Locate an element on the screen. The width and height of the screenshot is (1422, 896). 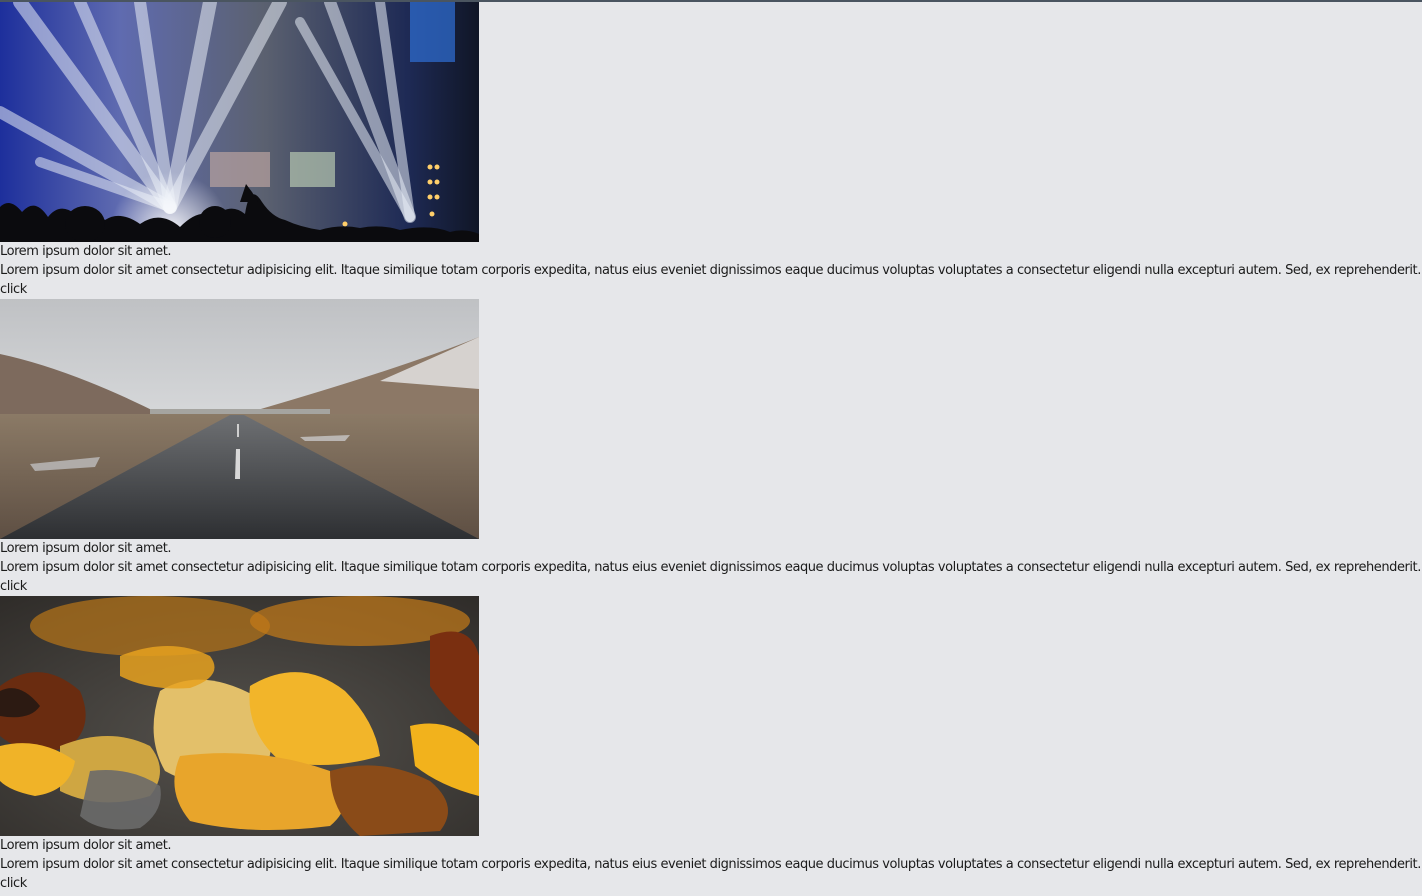
leaves-image is located at coordinates (239, 716).